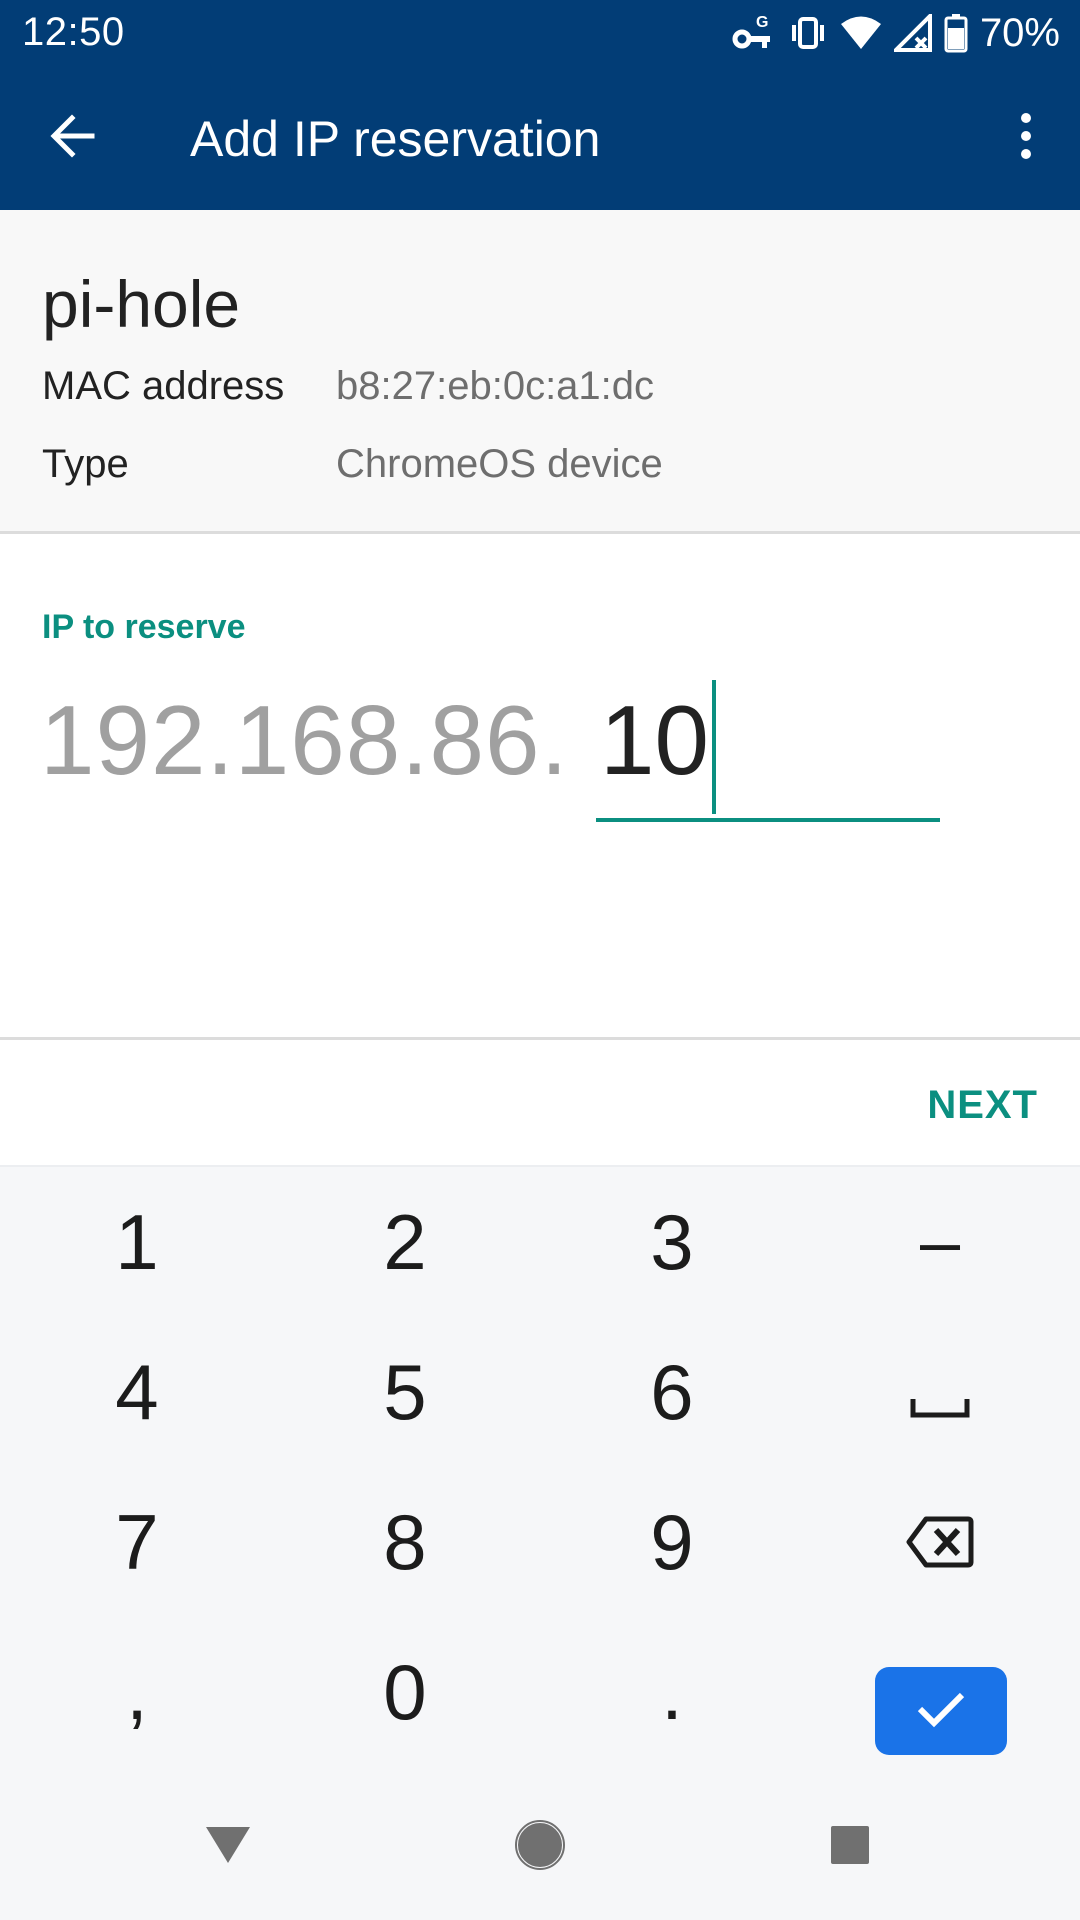  Describe the element at coordinates (956, 33) in the screenshot. I see `battery-icon` at that location.